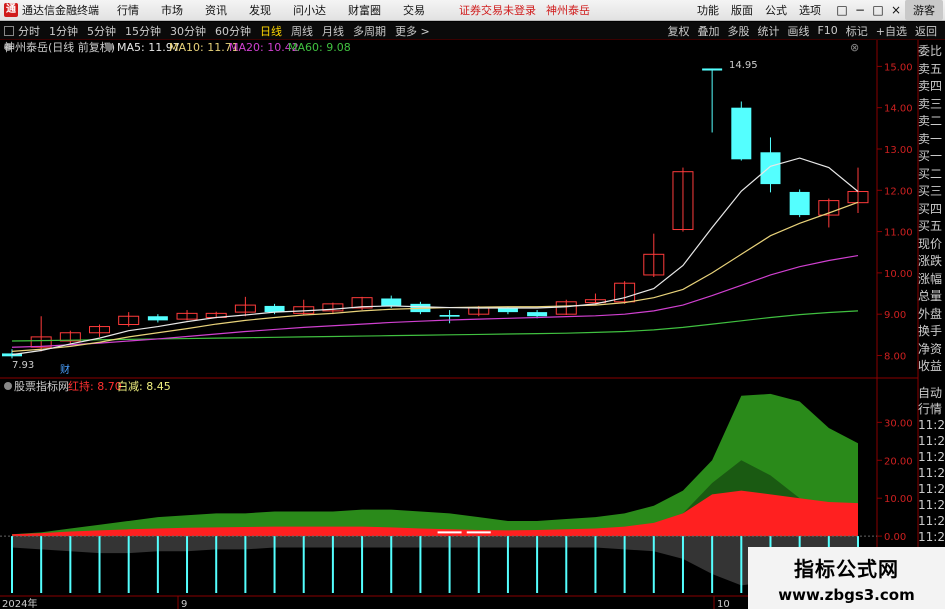  What do you see at coordinates (930, 208) in the screenshot?
I see `side-label: 买四` at bounding box center [930, 208].